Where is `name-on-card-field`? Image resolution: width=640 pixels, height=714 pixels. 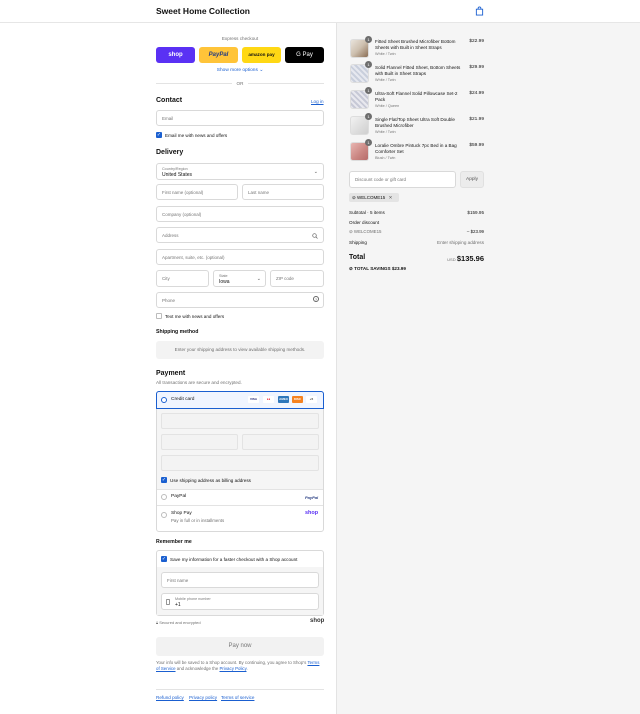
name-on-card-field is located at coordinates (240, 463).